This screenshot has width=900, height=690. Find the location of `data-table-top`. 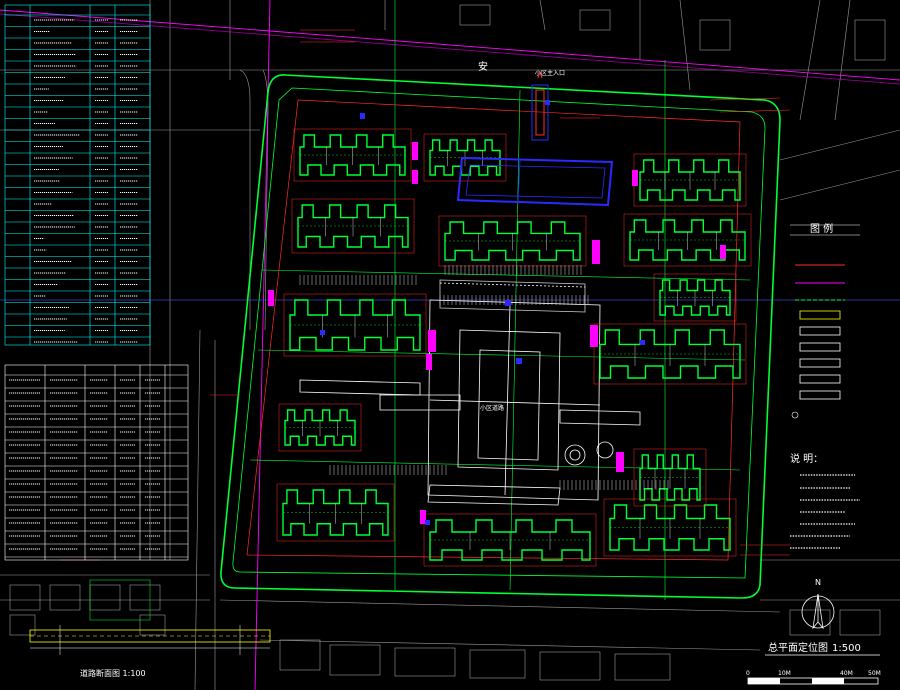

data-table-top is located at coordinates (77, 175).